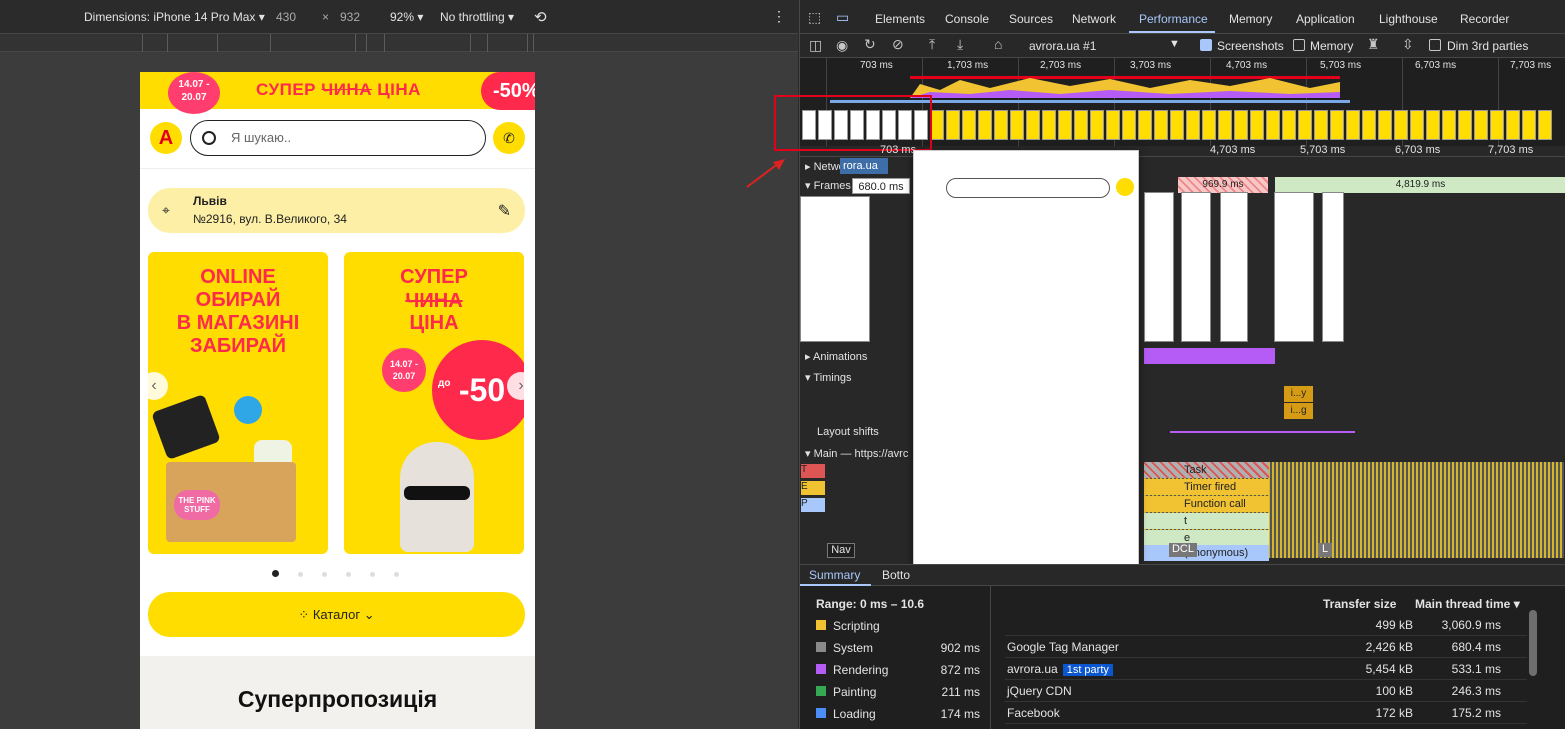 The width and height of the screenshot is (1565, 729). What do you see at coordinates (286, 17) in the screenshot?
I see `width-input: 430` at bounding box center [286, 17].